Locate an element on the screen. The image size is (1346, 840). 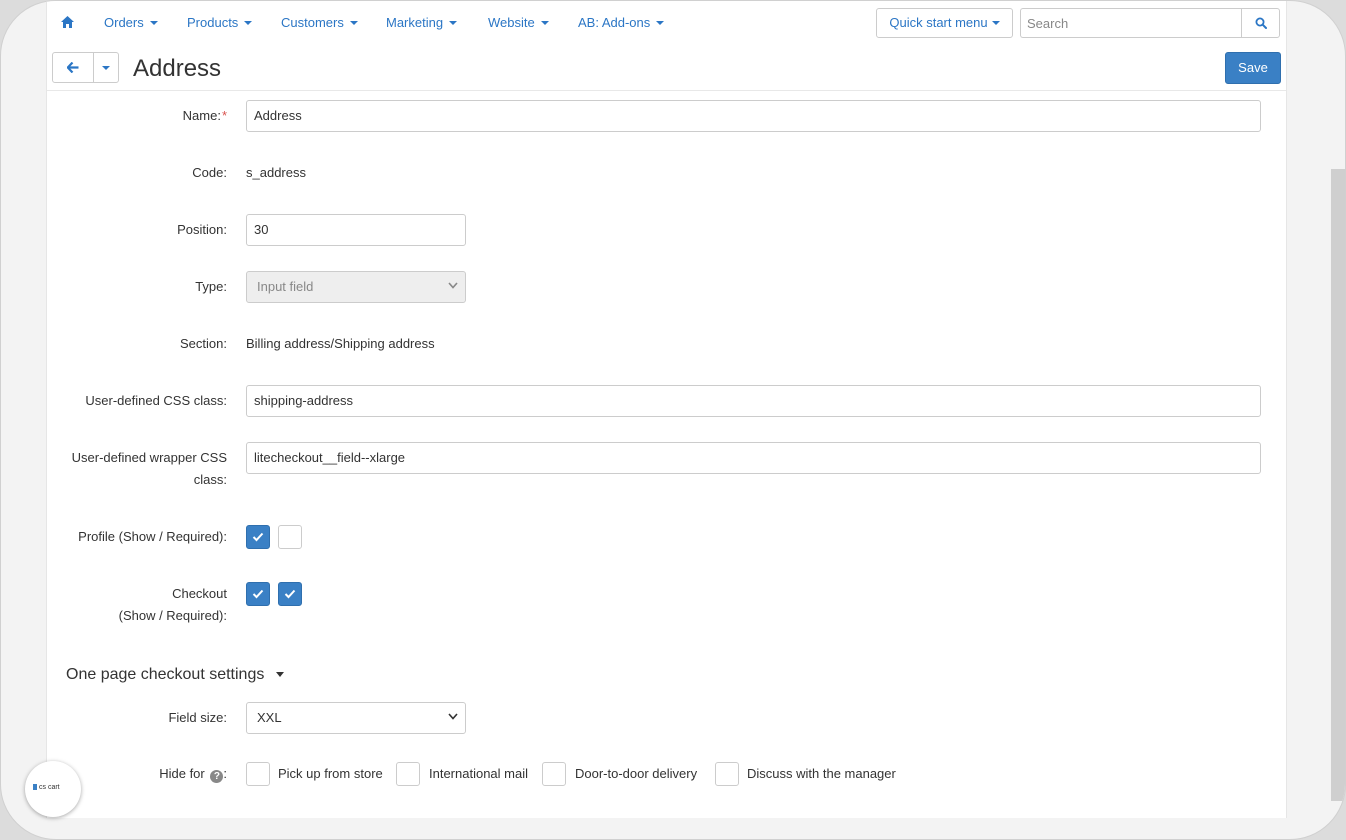
name-input: Address is located at coordinates (753, 116).